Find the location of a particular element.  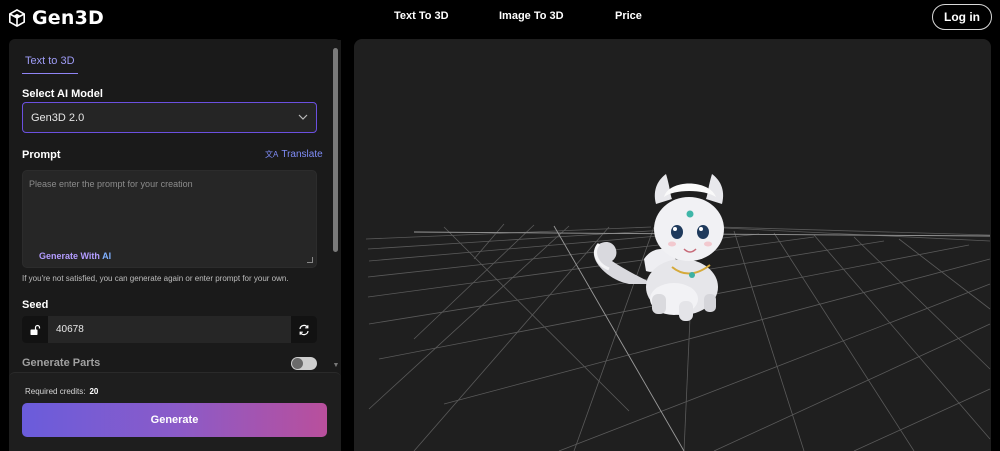

generate-parts-toggle is located at coordinates (304, 363).